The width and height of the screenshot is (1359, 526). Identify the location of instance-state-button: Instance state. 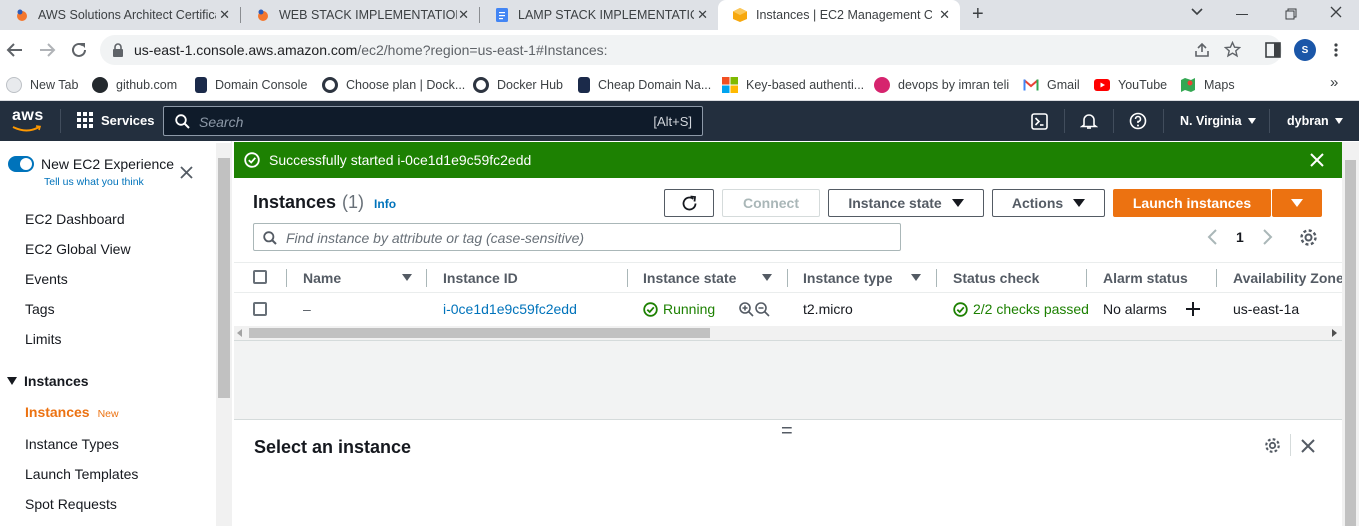
(906, 203).